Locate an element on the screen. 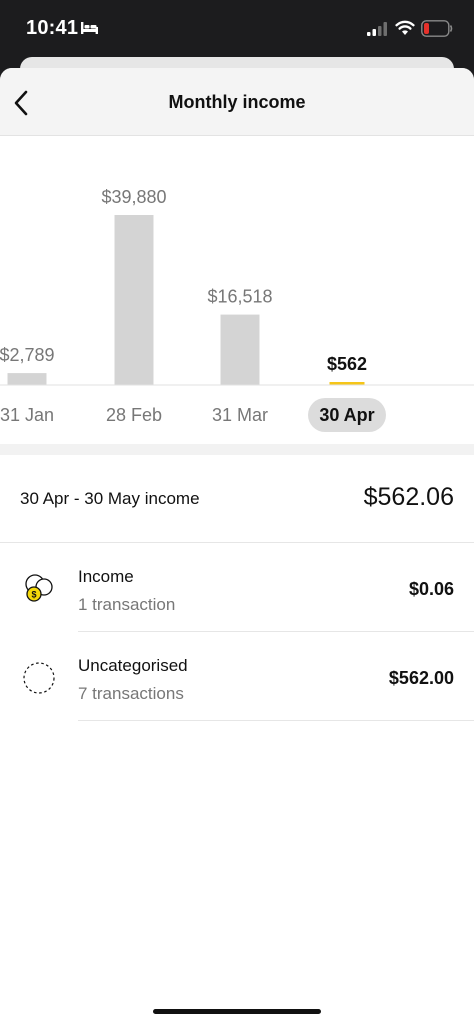 The image size is (474, 1024). category-amount: $0.06 is located at coordinates (431, 589).